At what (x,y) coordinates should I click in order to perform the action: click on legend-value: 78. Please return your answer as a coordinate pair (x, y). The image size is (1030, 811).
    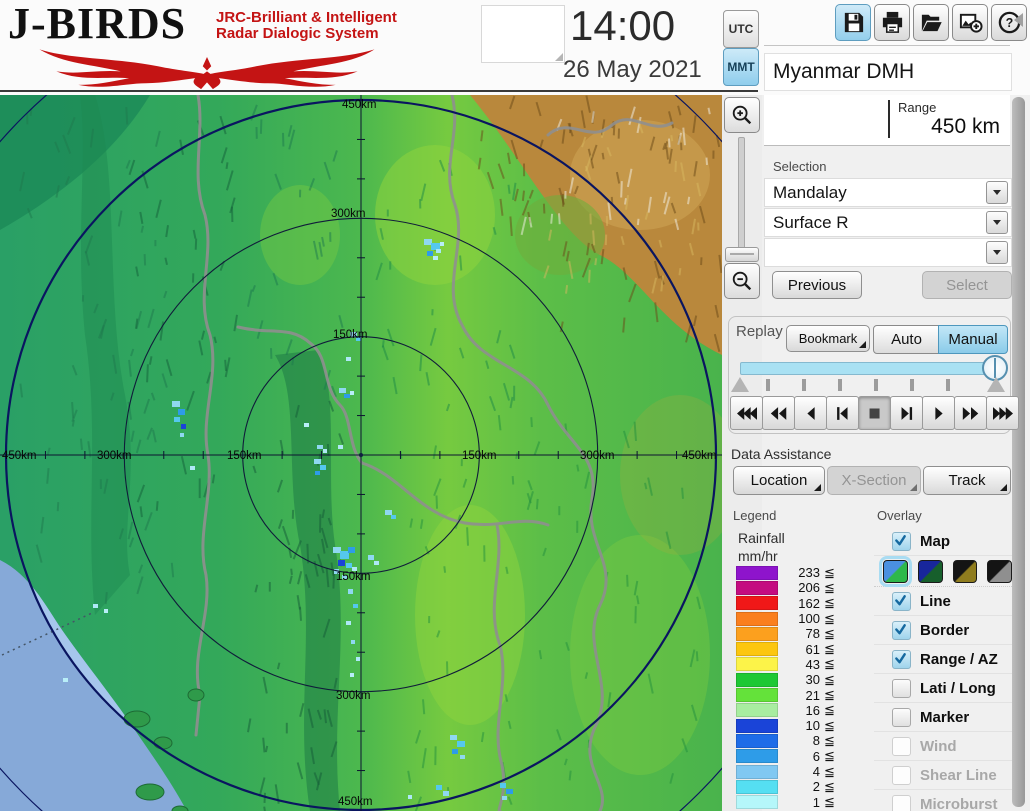
    Looking at the image, I should click on (812, 634).